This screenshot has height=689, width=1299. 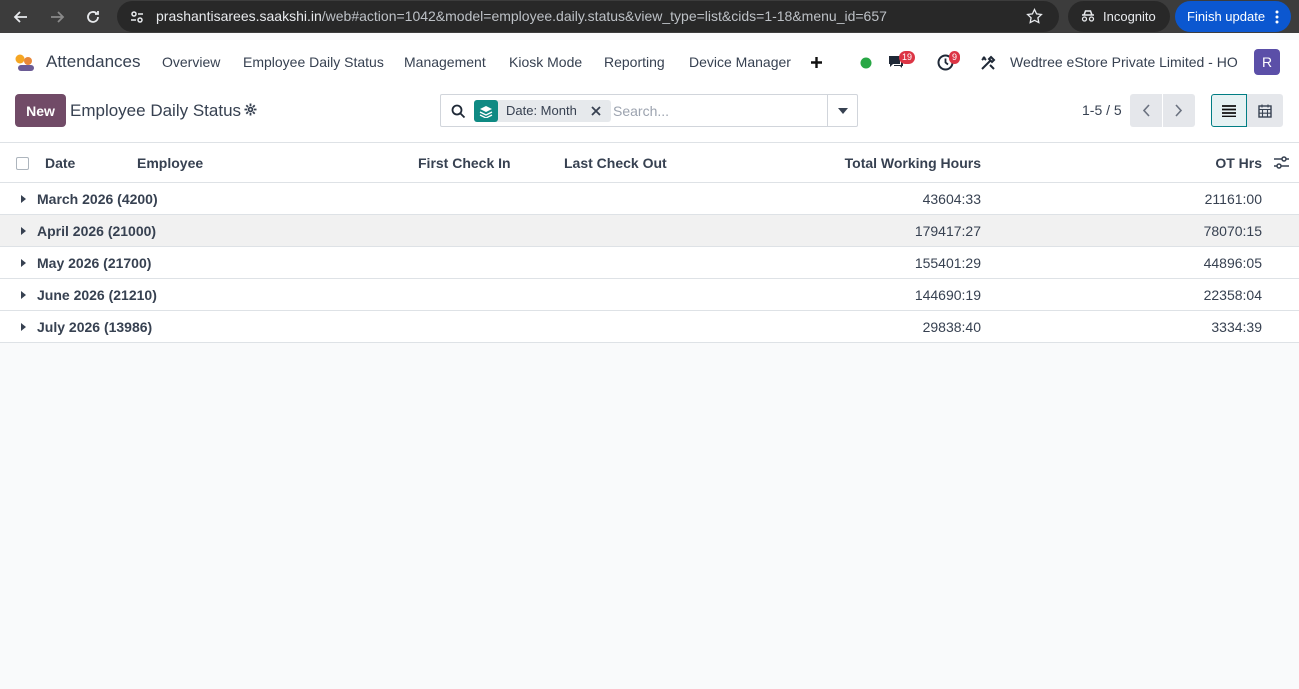 I want to click on list-view-icon, so click(x=1229, y=110).